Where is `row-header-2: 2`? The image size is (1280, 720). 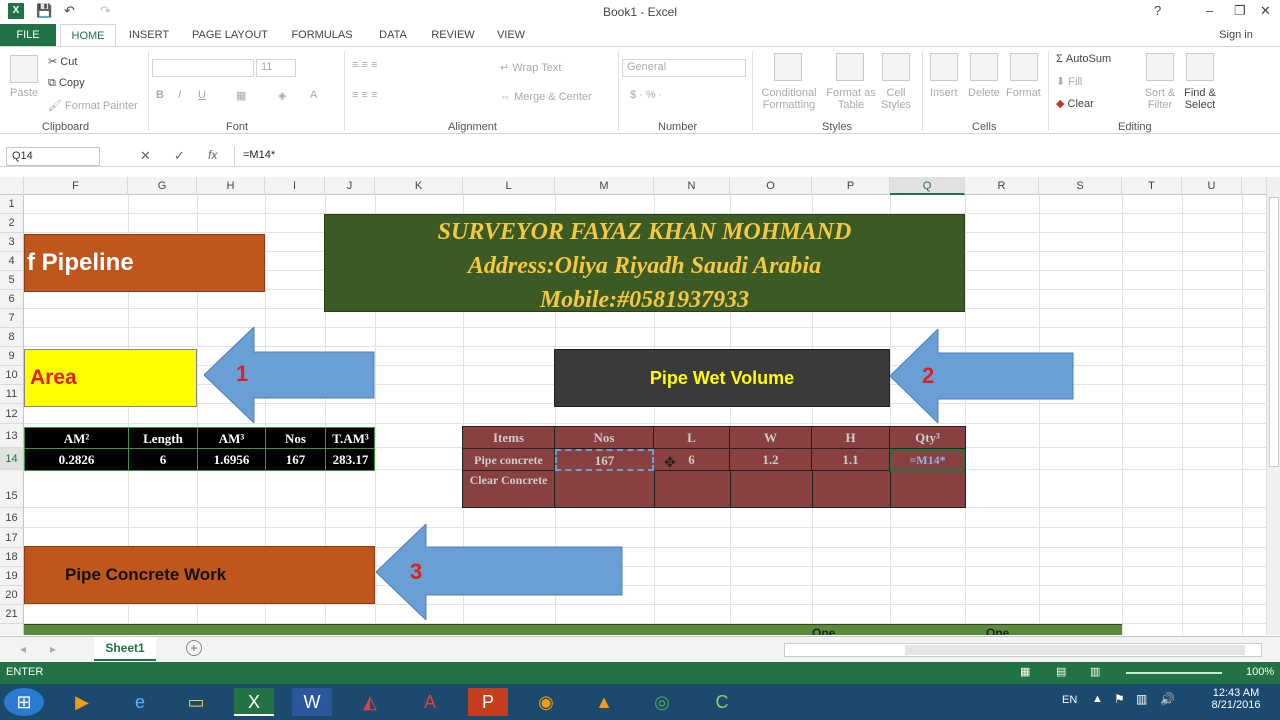 row-header-2: 2 is located at coordinates (12, 223).